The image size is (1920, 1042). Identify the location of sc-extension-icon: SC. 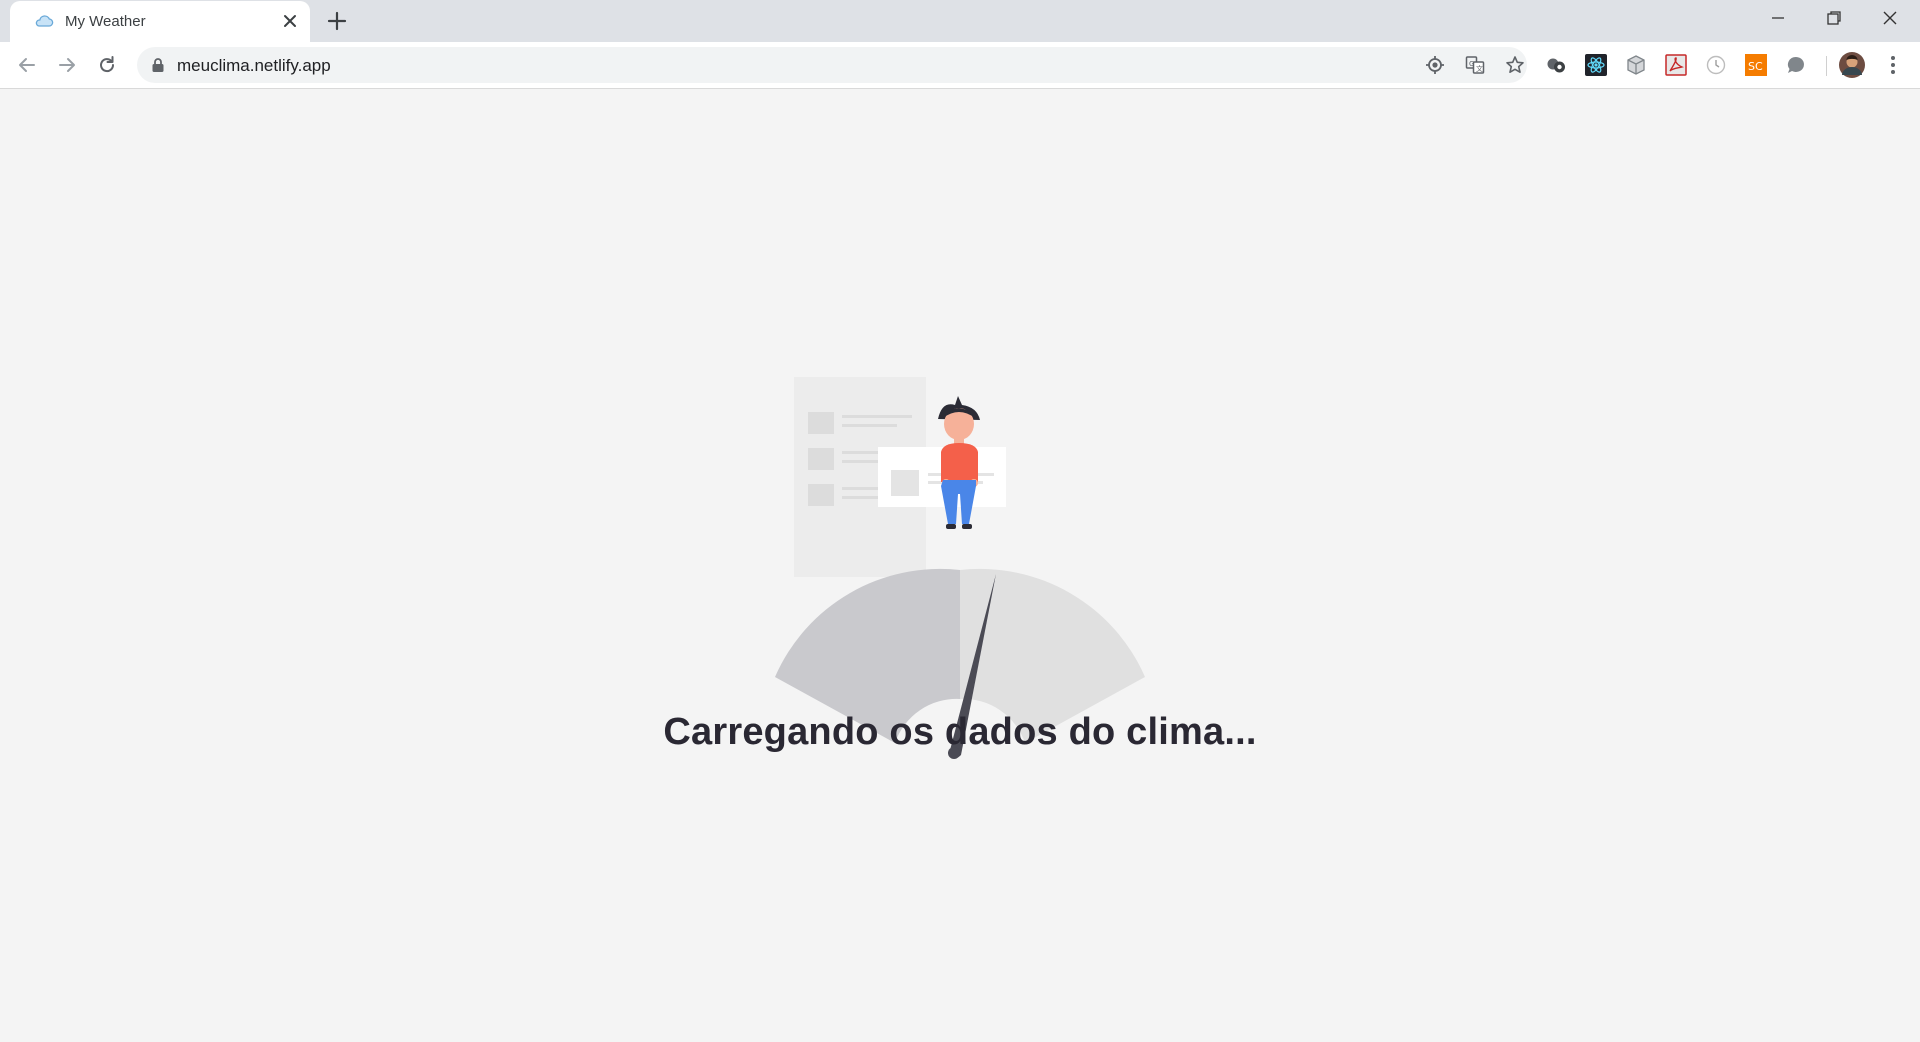
(1756, 65).